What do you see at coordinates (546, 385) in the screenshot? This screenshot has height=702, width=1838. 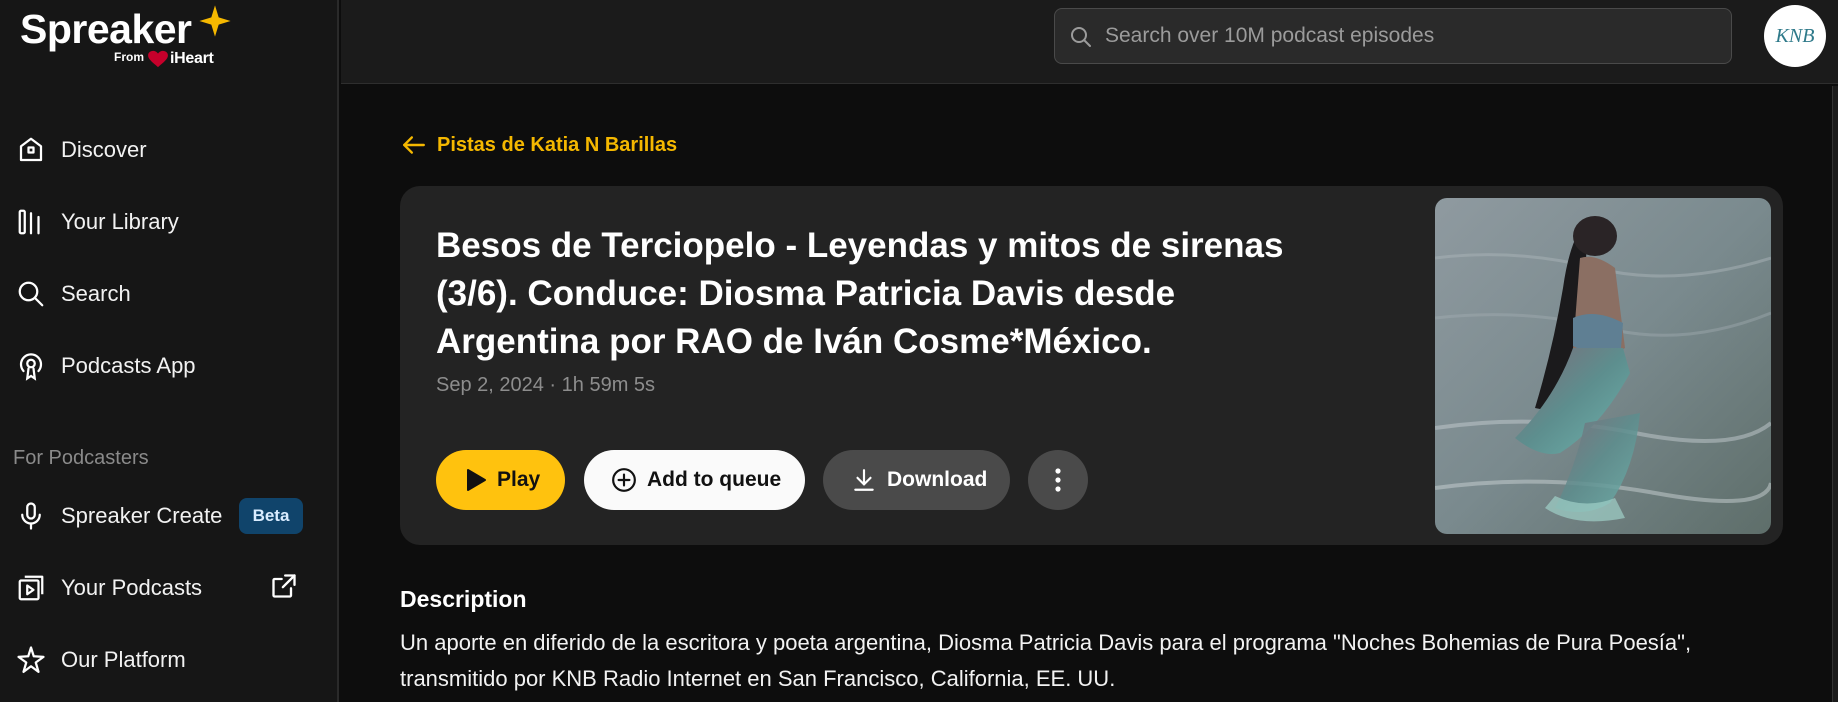 I see `episode-meta: Sep 2, 2024 · 1h 59m 5s` at bounding box center [546, 385].